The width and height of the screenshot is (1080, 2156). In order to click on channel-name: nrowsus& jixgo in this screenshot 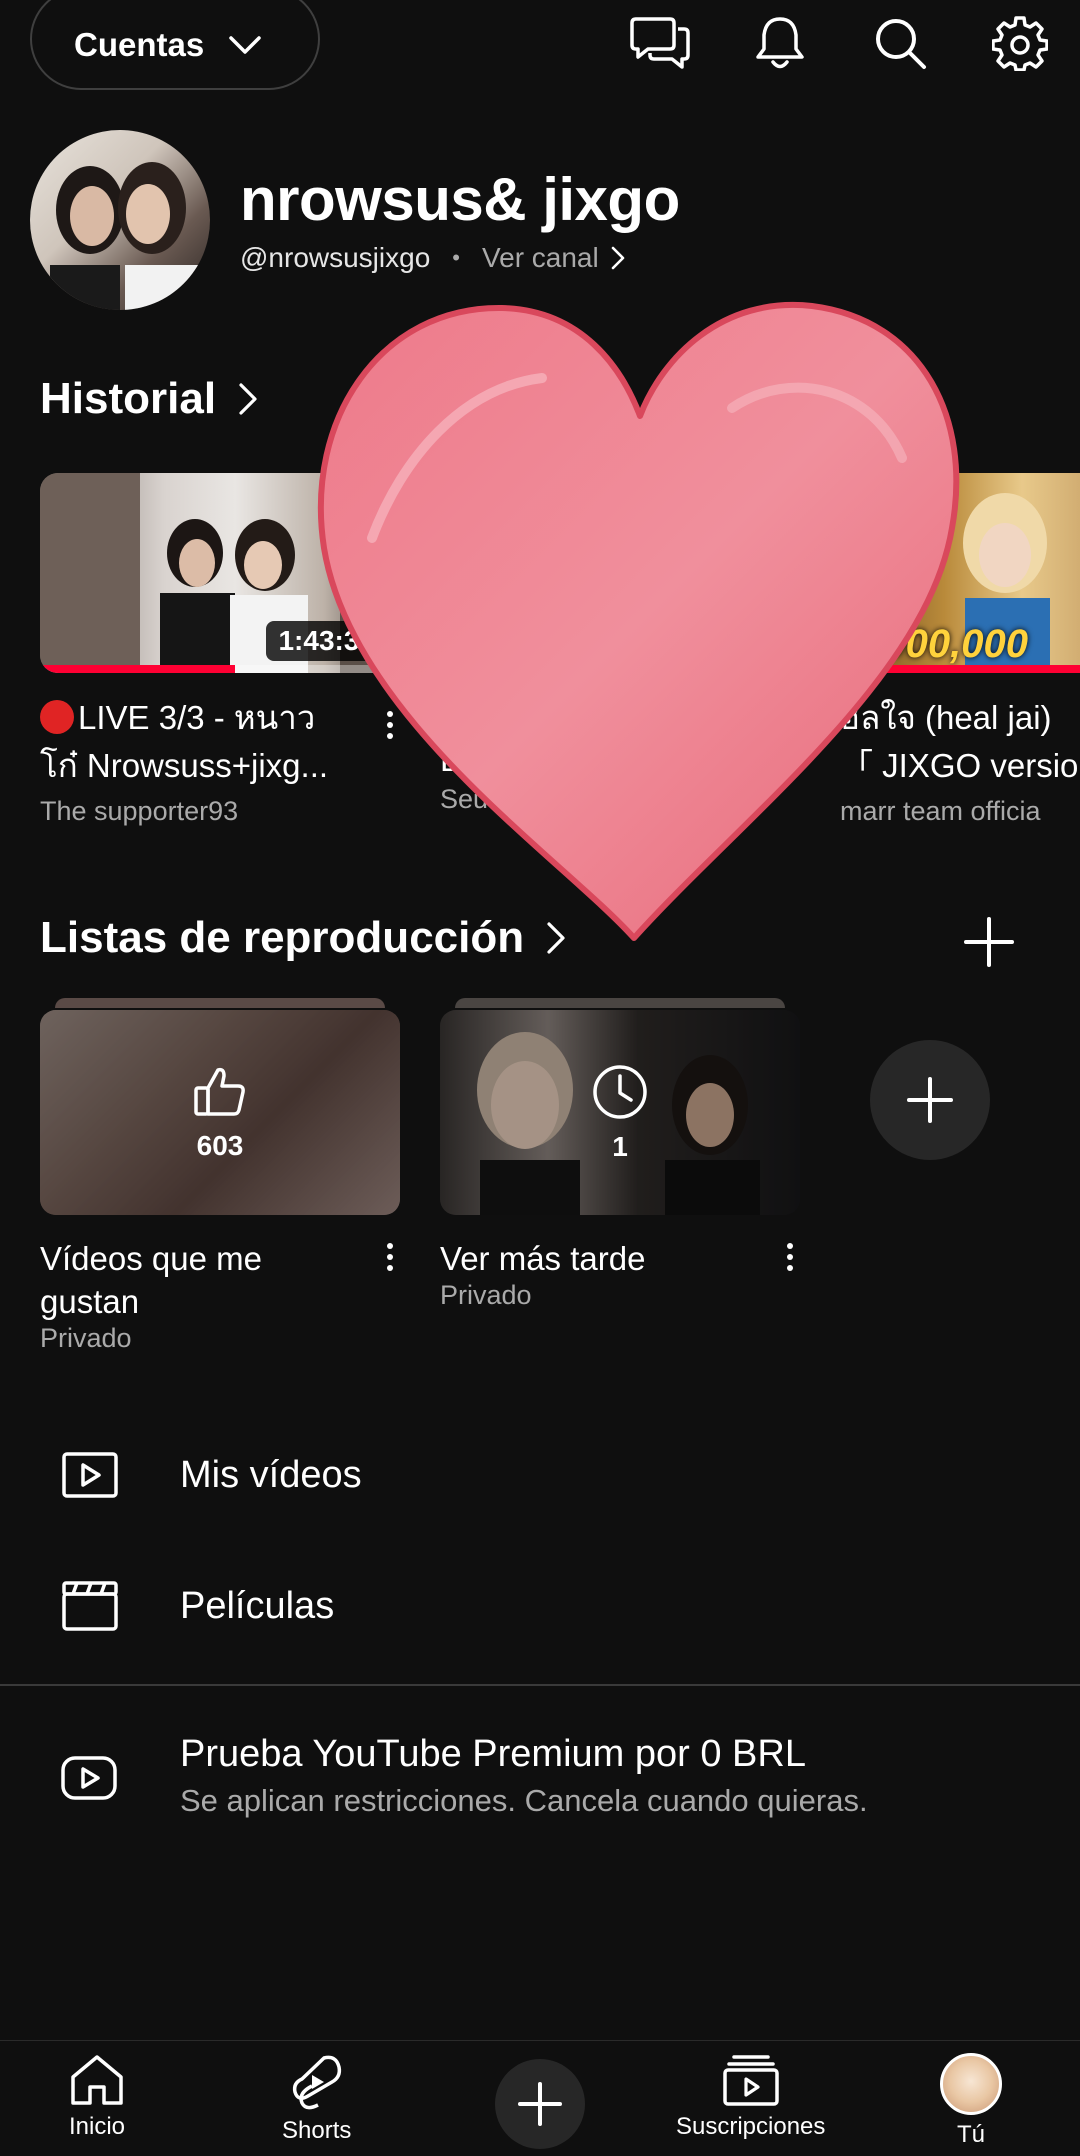, I will do `click(460, 199)`.